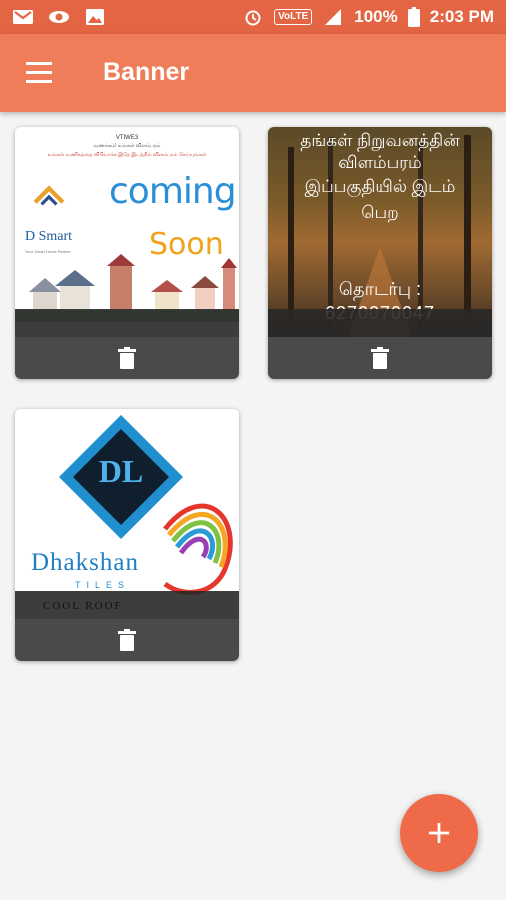 The image size is (506, 900). I want to click on status-bar: VoLTE 100% 2:03 PM, so click(253, 17).